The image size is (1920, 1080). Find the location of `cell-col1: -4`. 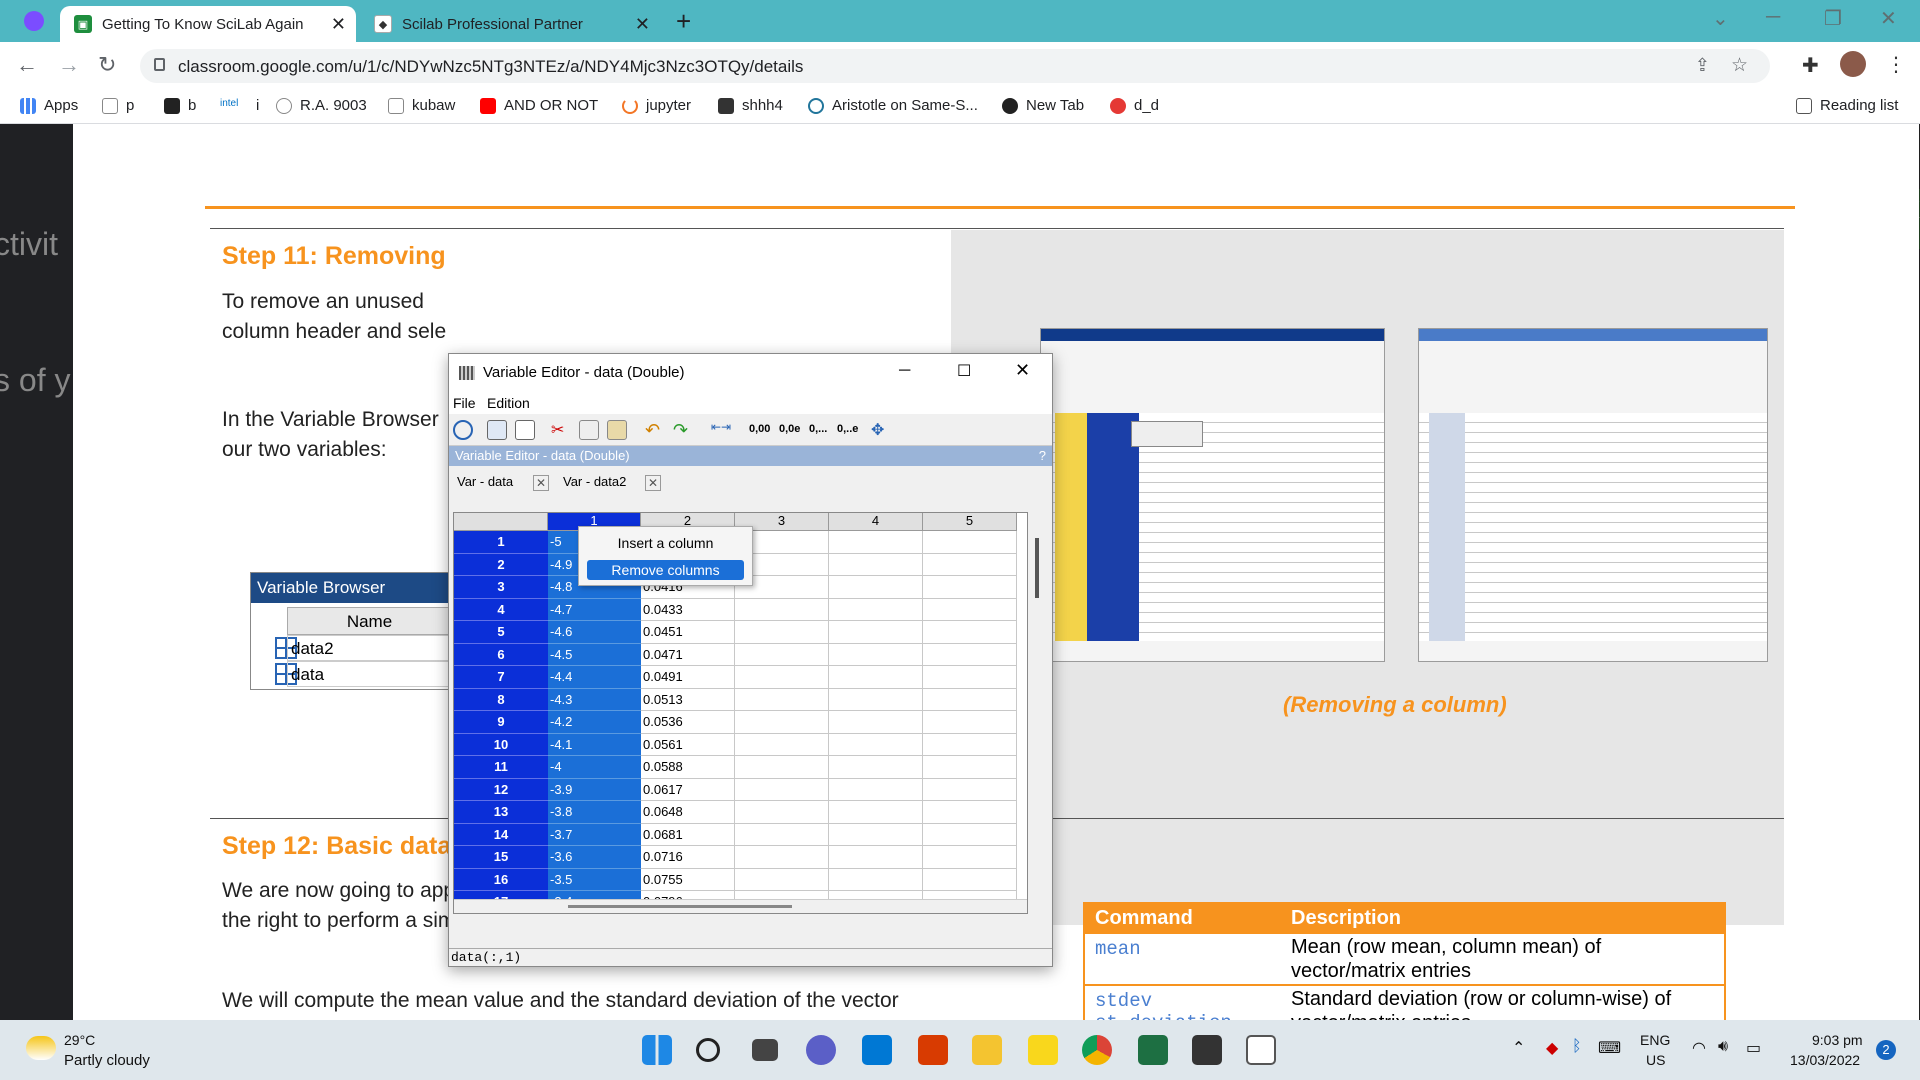

cell-col1: -4 is located at coordinates (594, 767).